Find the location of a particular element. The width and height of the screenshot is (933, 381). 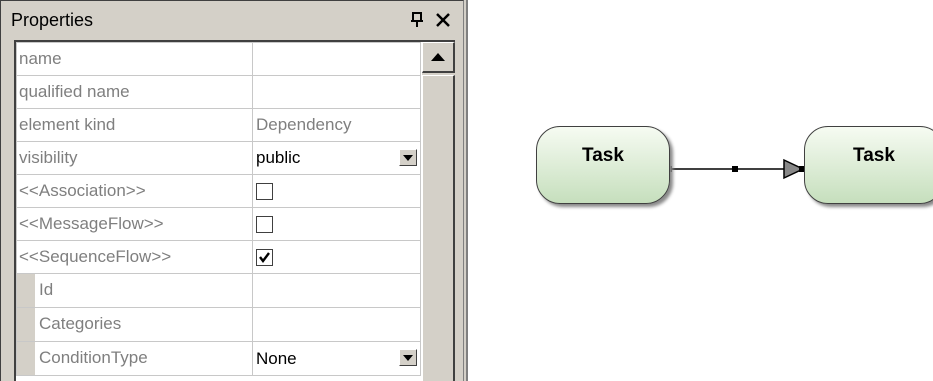

messageflow-checkbox is located at coordinates (264, 225).